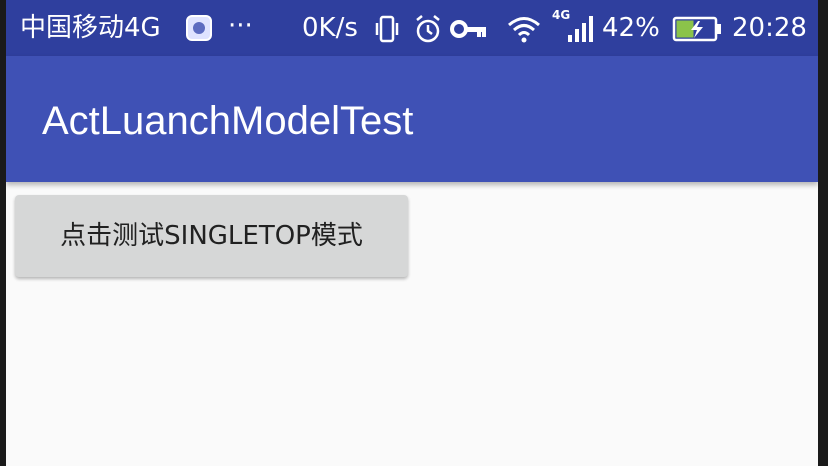 Image resolution: width=828 pixels, height=466 pixels. What do you see at coordinates (228, 121) in the screenshot?
I see `app-title: ActLuanchModelTest` at bounding box center [228, 121].